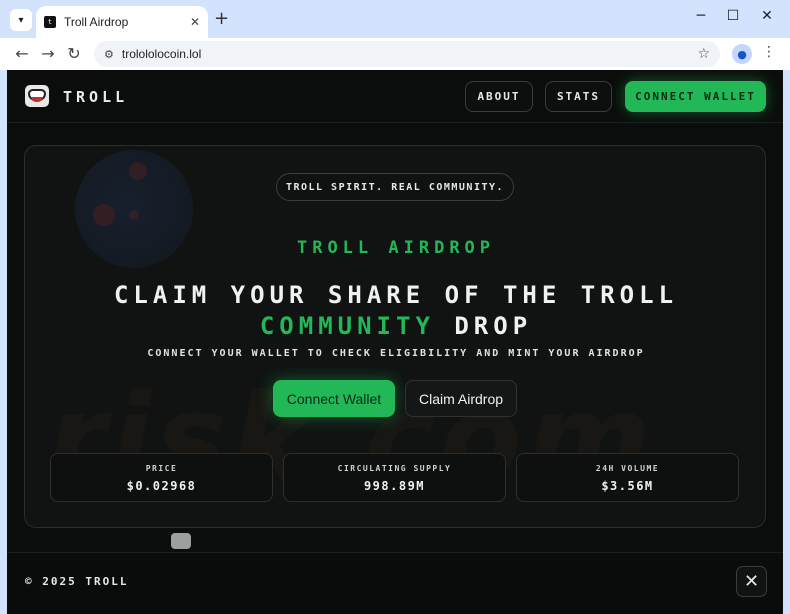 This screenshot has height=614, width=790. I want to click on tab-list-chevron-down-icon: ▾, so click(21, 20).